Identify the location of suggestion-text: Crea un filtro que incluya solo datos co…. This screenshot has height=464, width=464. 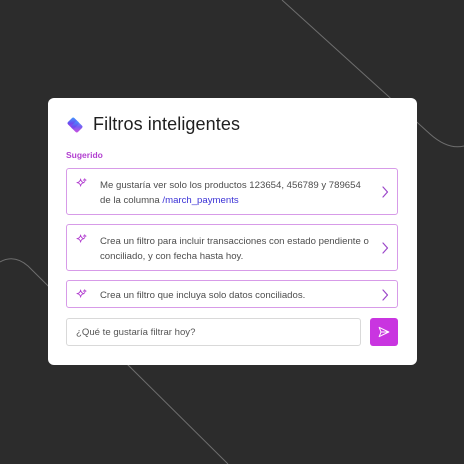
(203, 295).